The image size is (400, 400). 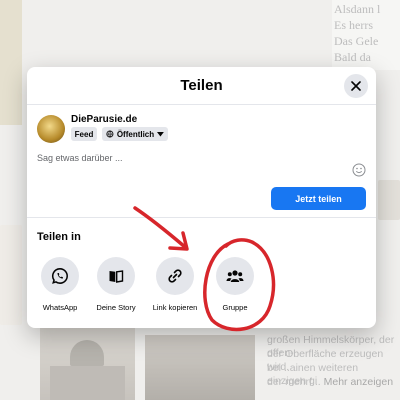 I want to click on whatsapp-icon-circle, so click(x=60, y=276).